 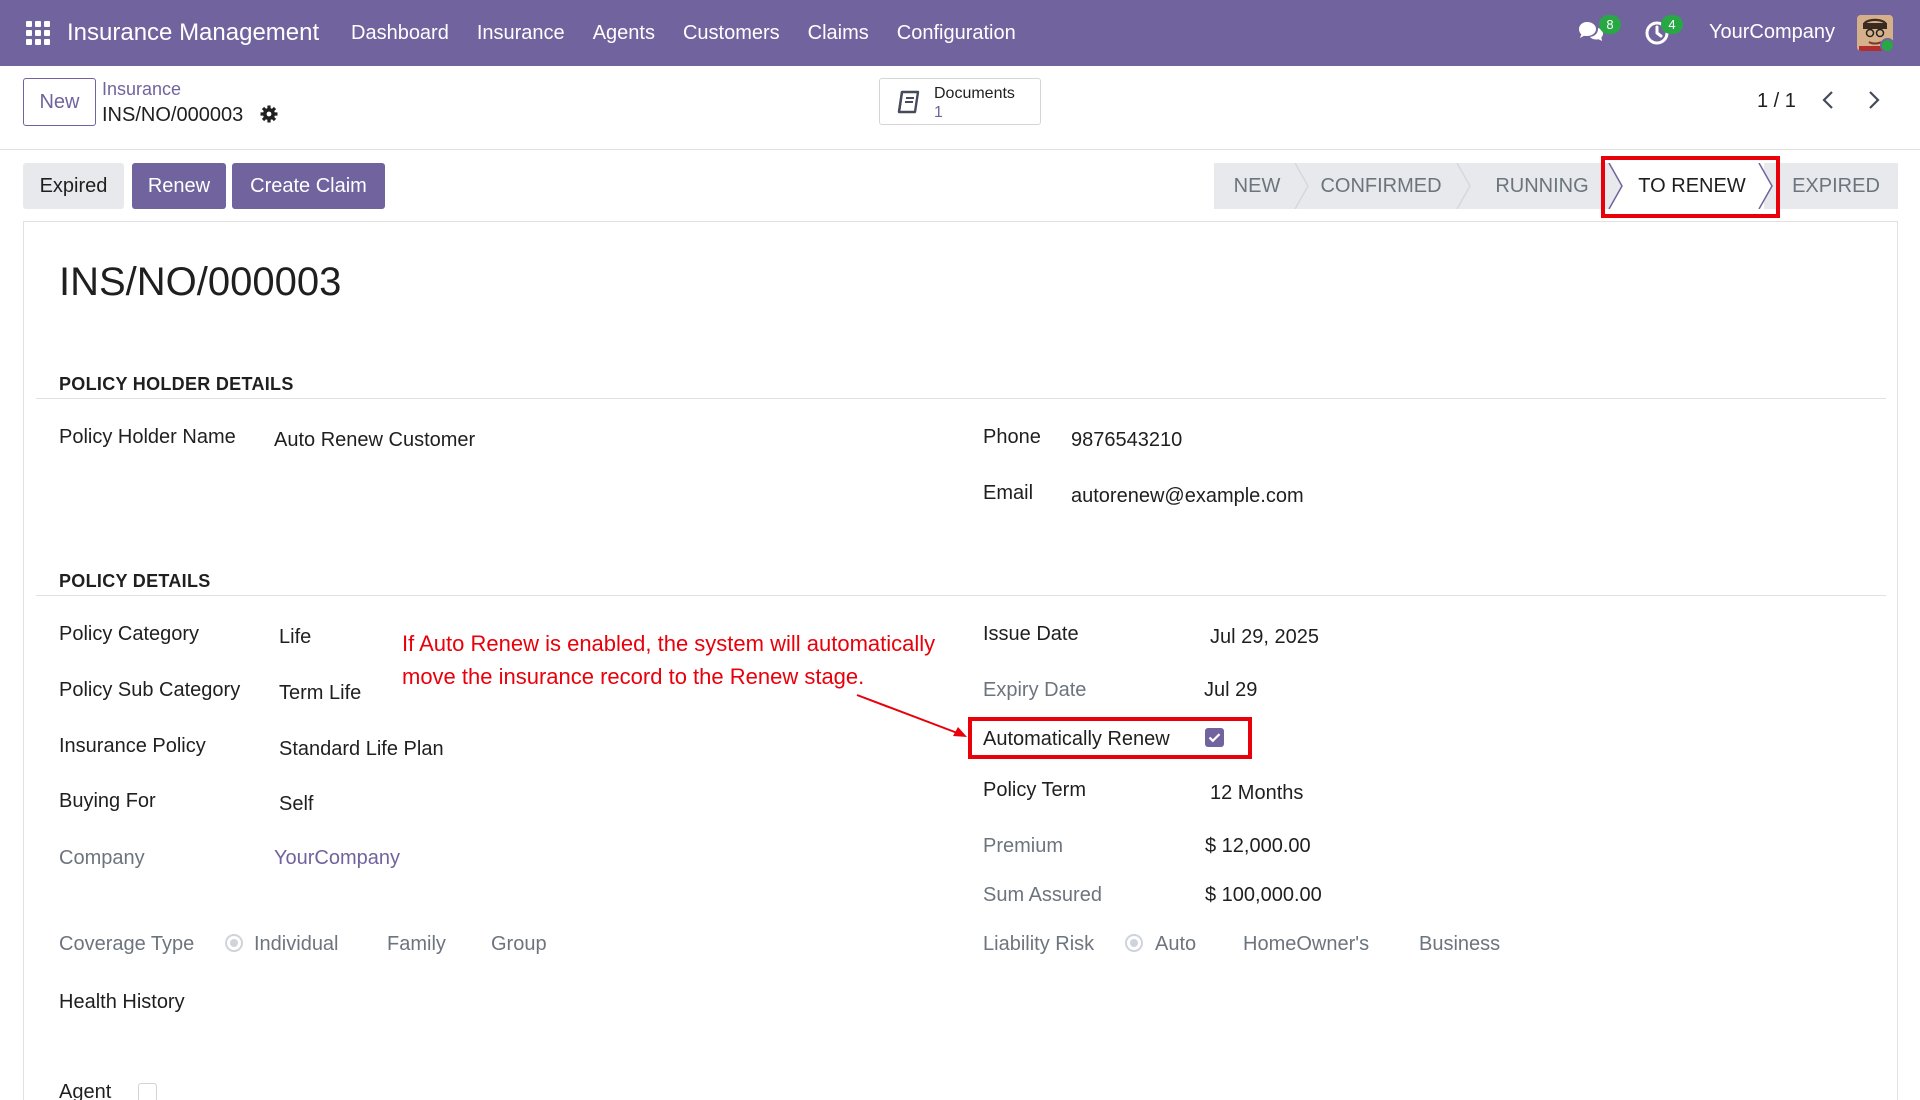 What do you see at coordinates (132, 746) in the screenshot?
I see `insurance-policy-label: Insurance Policy` at bounding box center [132, 746].